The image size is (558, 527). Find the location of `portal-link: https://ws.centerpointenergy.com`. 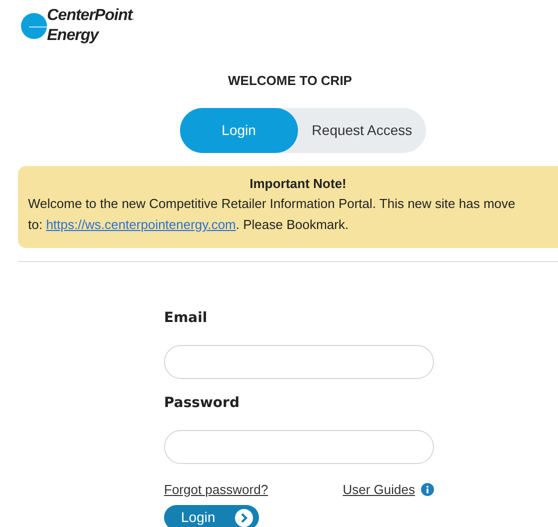

portal-link: https://ws.centerpointenergy.com is located at coordinates (141, 224).